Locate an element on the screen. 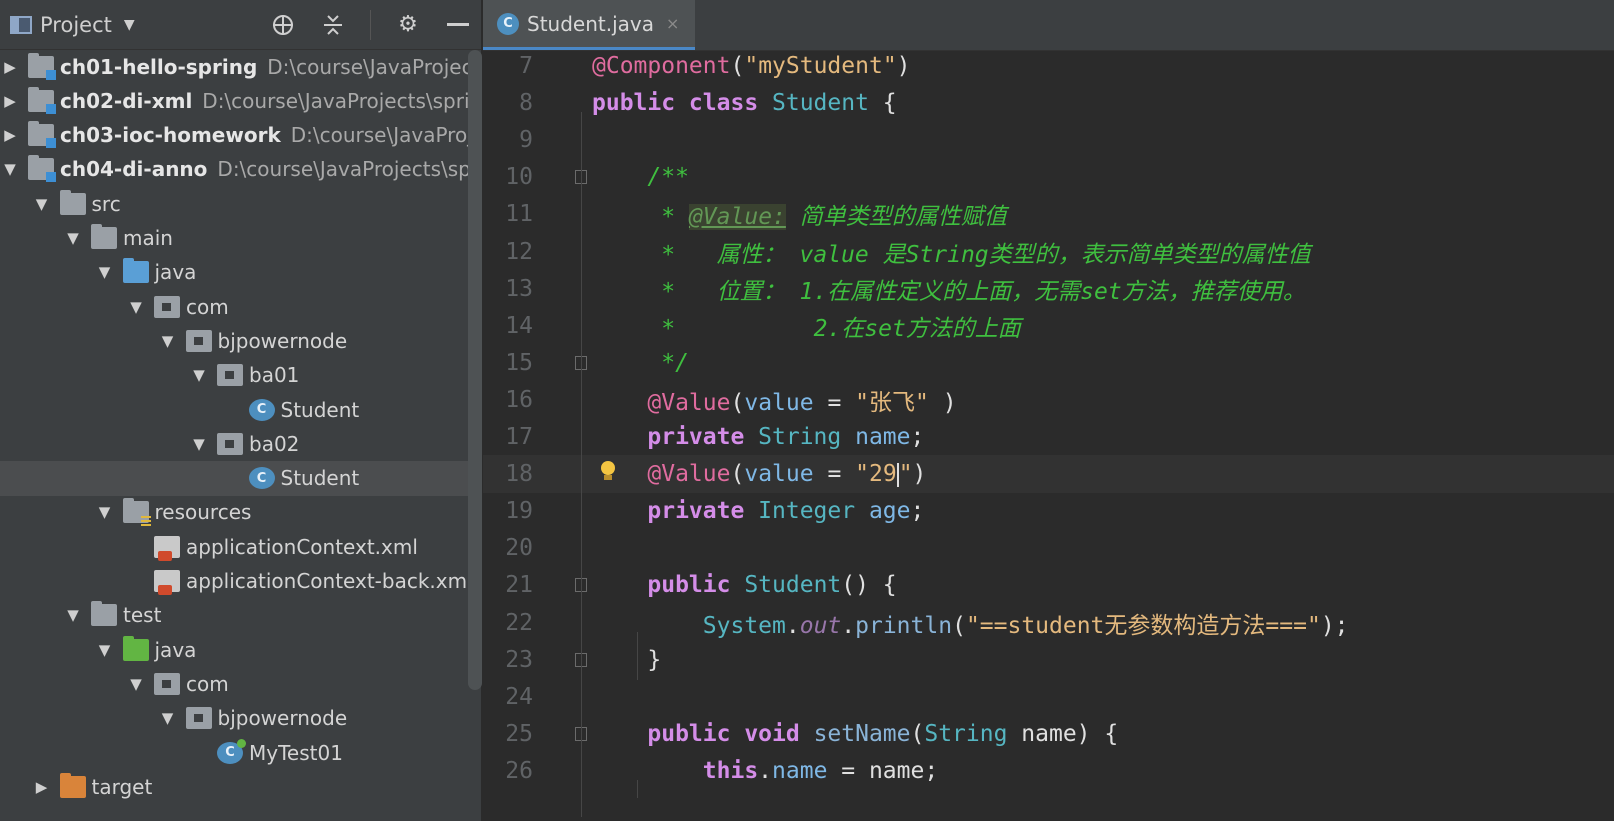  code-line: 23 } is located at coordinates (1048, 660).